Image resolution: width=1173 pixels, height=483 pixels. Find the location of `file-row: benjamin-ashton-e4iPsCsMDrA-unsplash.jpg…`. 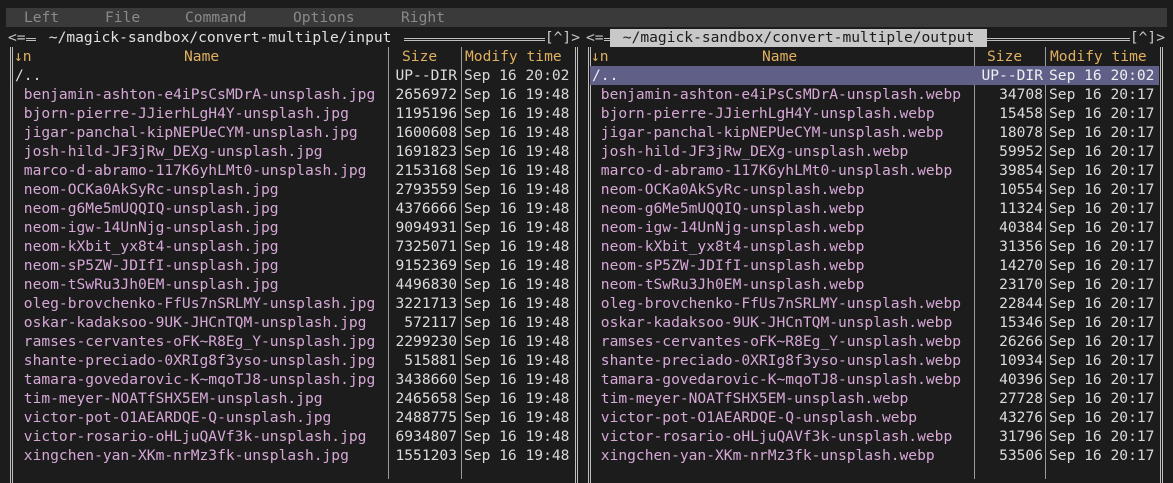

file-row: benjamin-ashton-e4iPsCsMDrA-unsplash.jpg… is located at coordinates (294, 94).